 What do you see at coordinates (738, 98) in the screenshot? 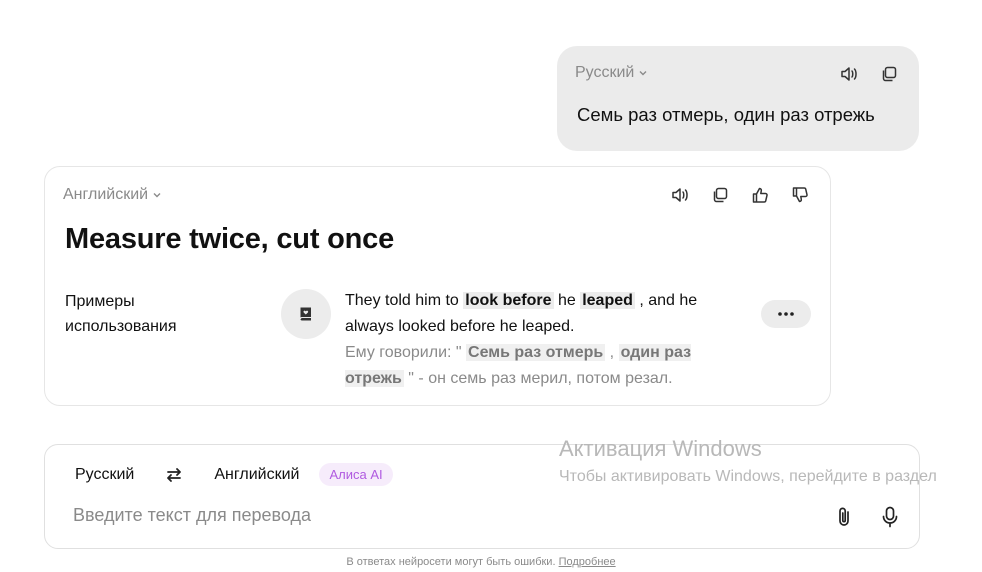
I see `source-bubble: Русский Семь раз отмерь, один раз отрежь` at bounding box center [738, 98].